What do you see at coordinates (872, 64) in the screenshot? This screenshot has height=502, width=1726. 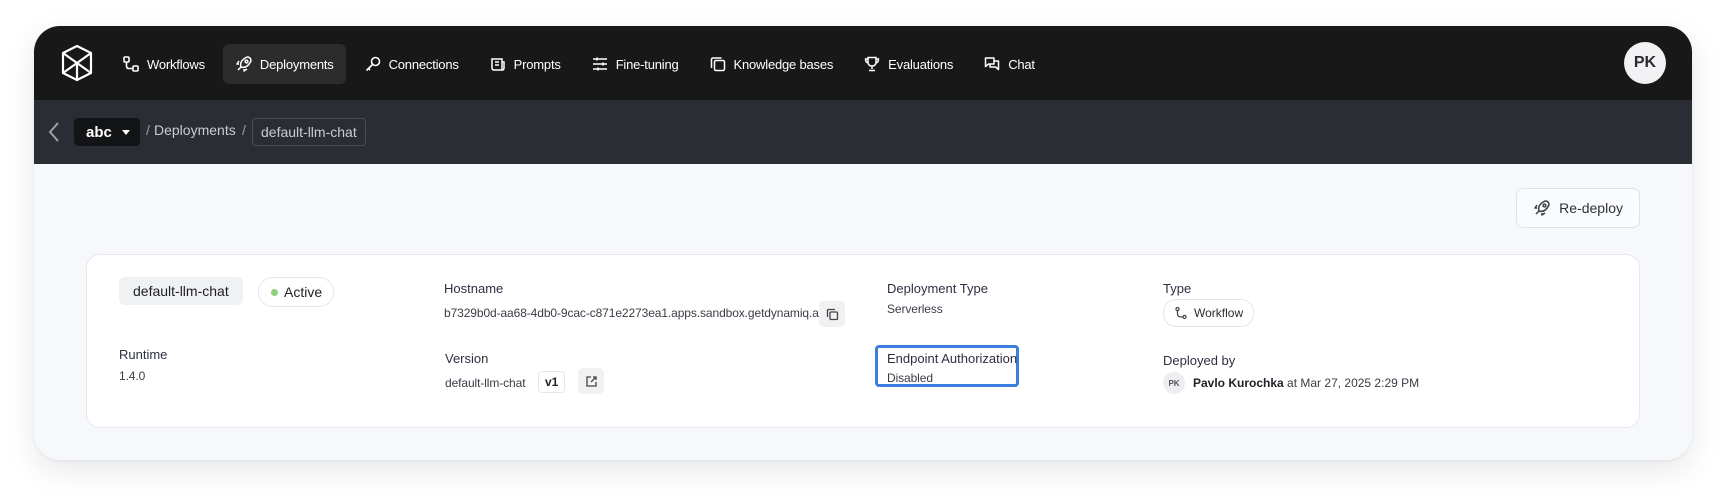 I see `trophy-icon` at bounding box center [872, 64].